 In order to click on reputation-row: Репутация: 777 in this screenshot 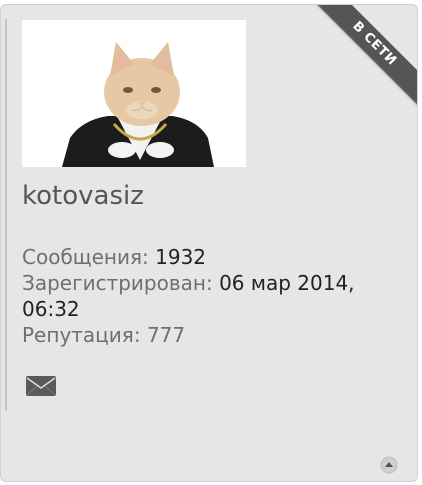, I will do `click(212, 335)`.